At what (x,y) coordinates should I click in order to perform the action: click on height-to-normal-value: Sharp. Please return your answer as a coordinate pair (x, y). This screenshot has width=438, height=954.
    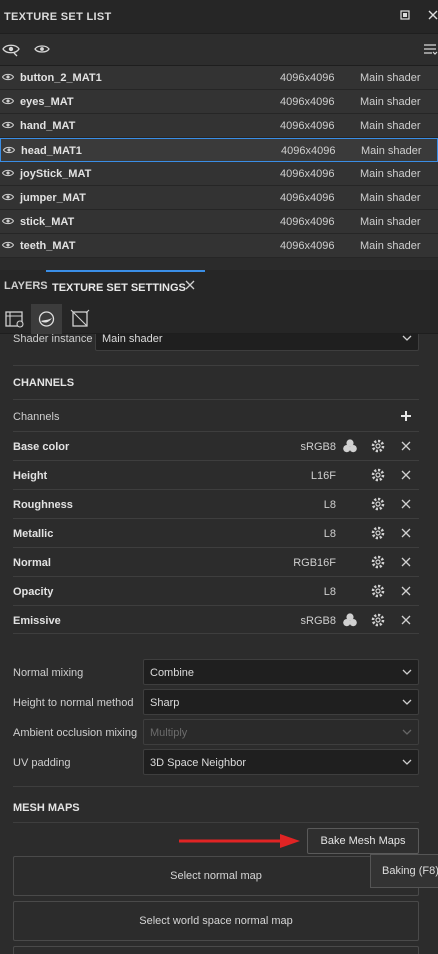
    Looking at the image, I should click on (165, 703).